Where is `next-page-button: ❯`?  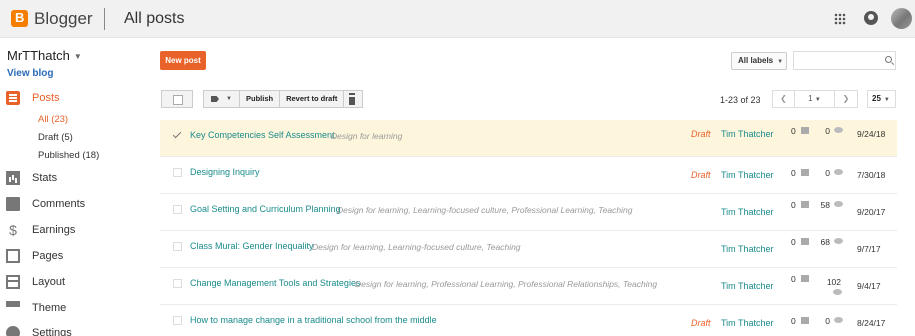 next-page-button: ❯ is located at coordinates (846, 99).